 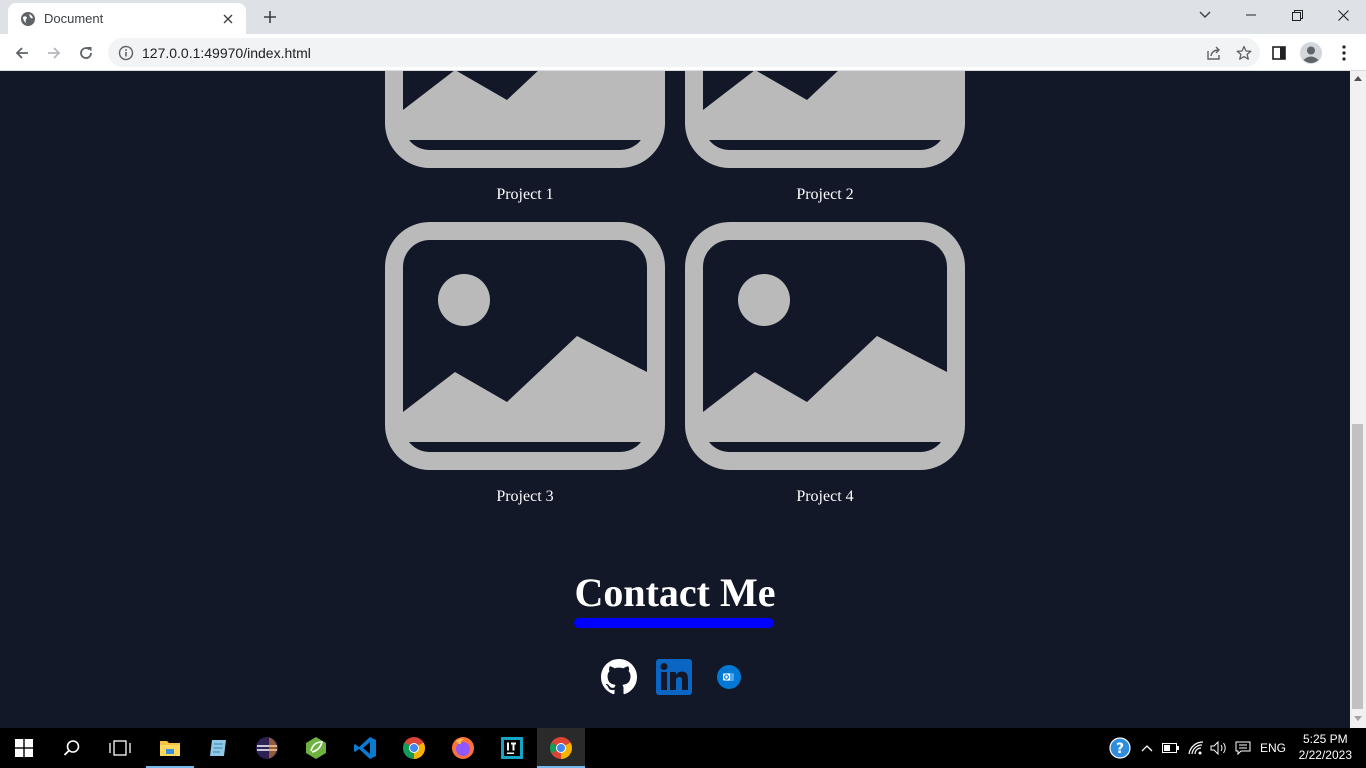 I want to click on address-bar: 127.0.0.1:49970/index.html, so click(x=684, y=52).